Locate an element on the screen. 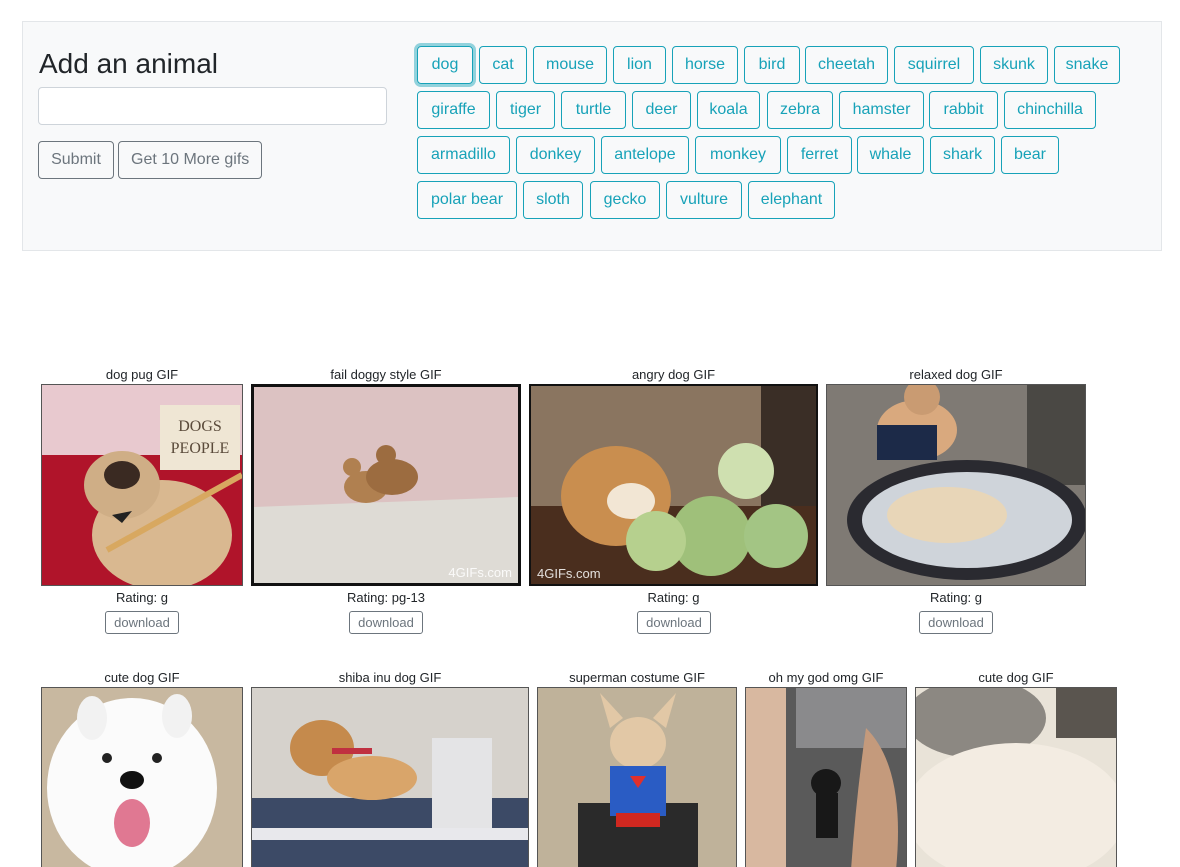 This screenshot has width=1180, height=867. animal-button-skunk: skunk is located at coordinates (1014, 65).